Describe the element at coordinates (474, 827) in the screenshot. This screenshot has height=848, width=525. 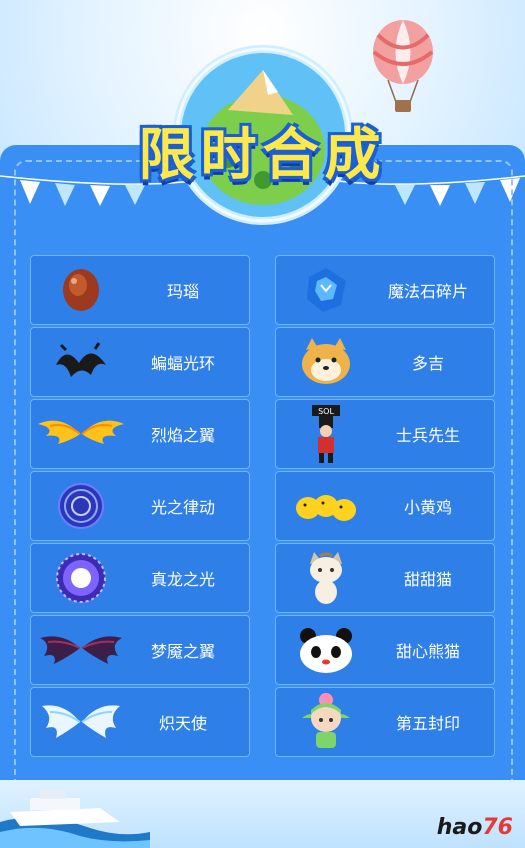
I see `site-logo: hao76` at that location.